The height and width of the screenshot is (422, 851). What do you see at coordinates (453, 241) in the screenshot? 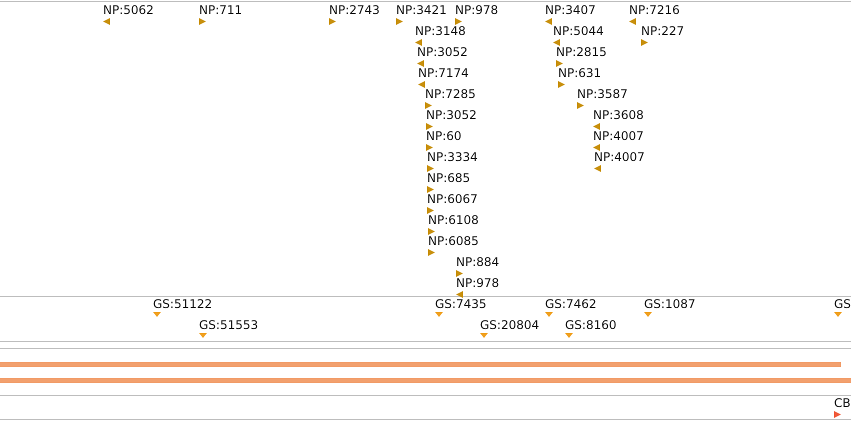
I see `feature-label: NP:6085` at bounding box center [453, 241].